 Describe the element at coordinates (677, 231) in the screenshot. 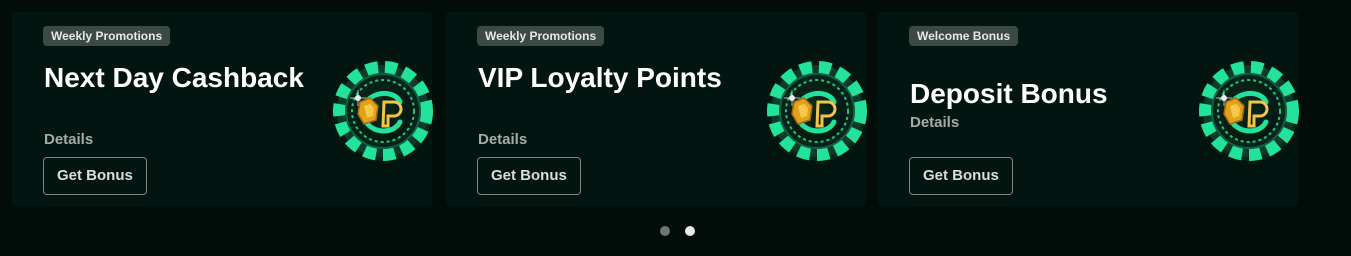

I see `carousel-pagination` at that location.